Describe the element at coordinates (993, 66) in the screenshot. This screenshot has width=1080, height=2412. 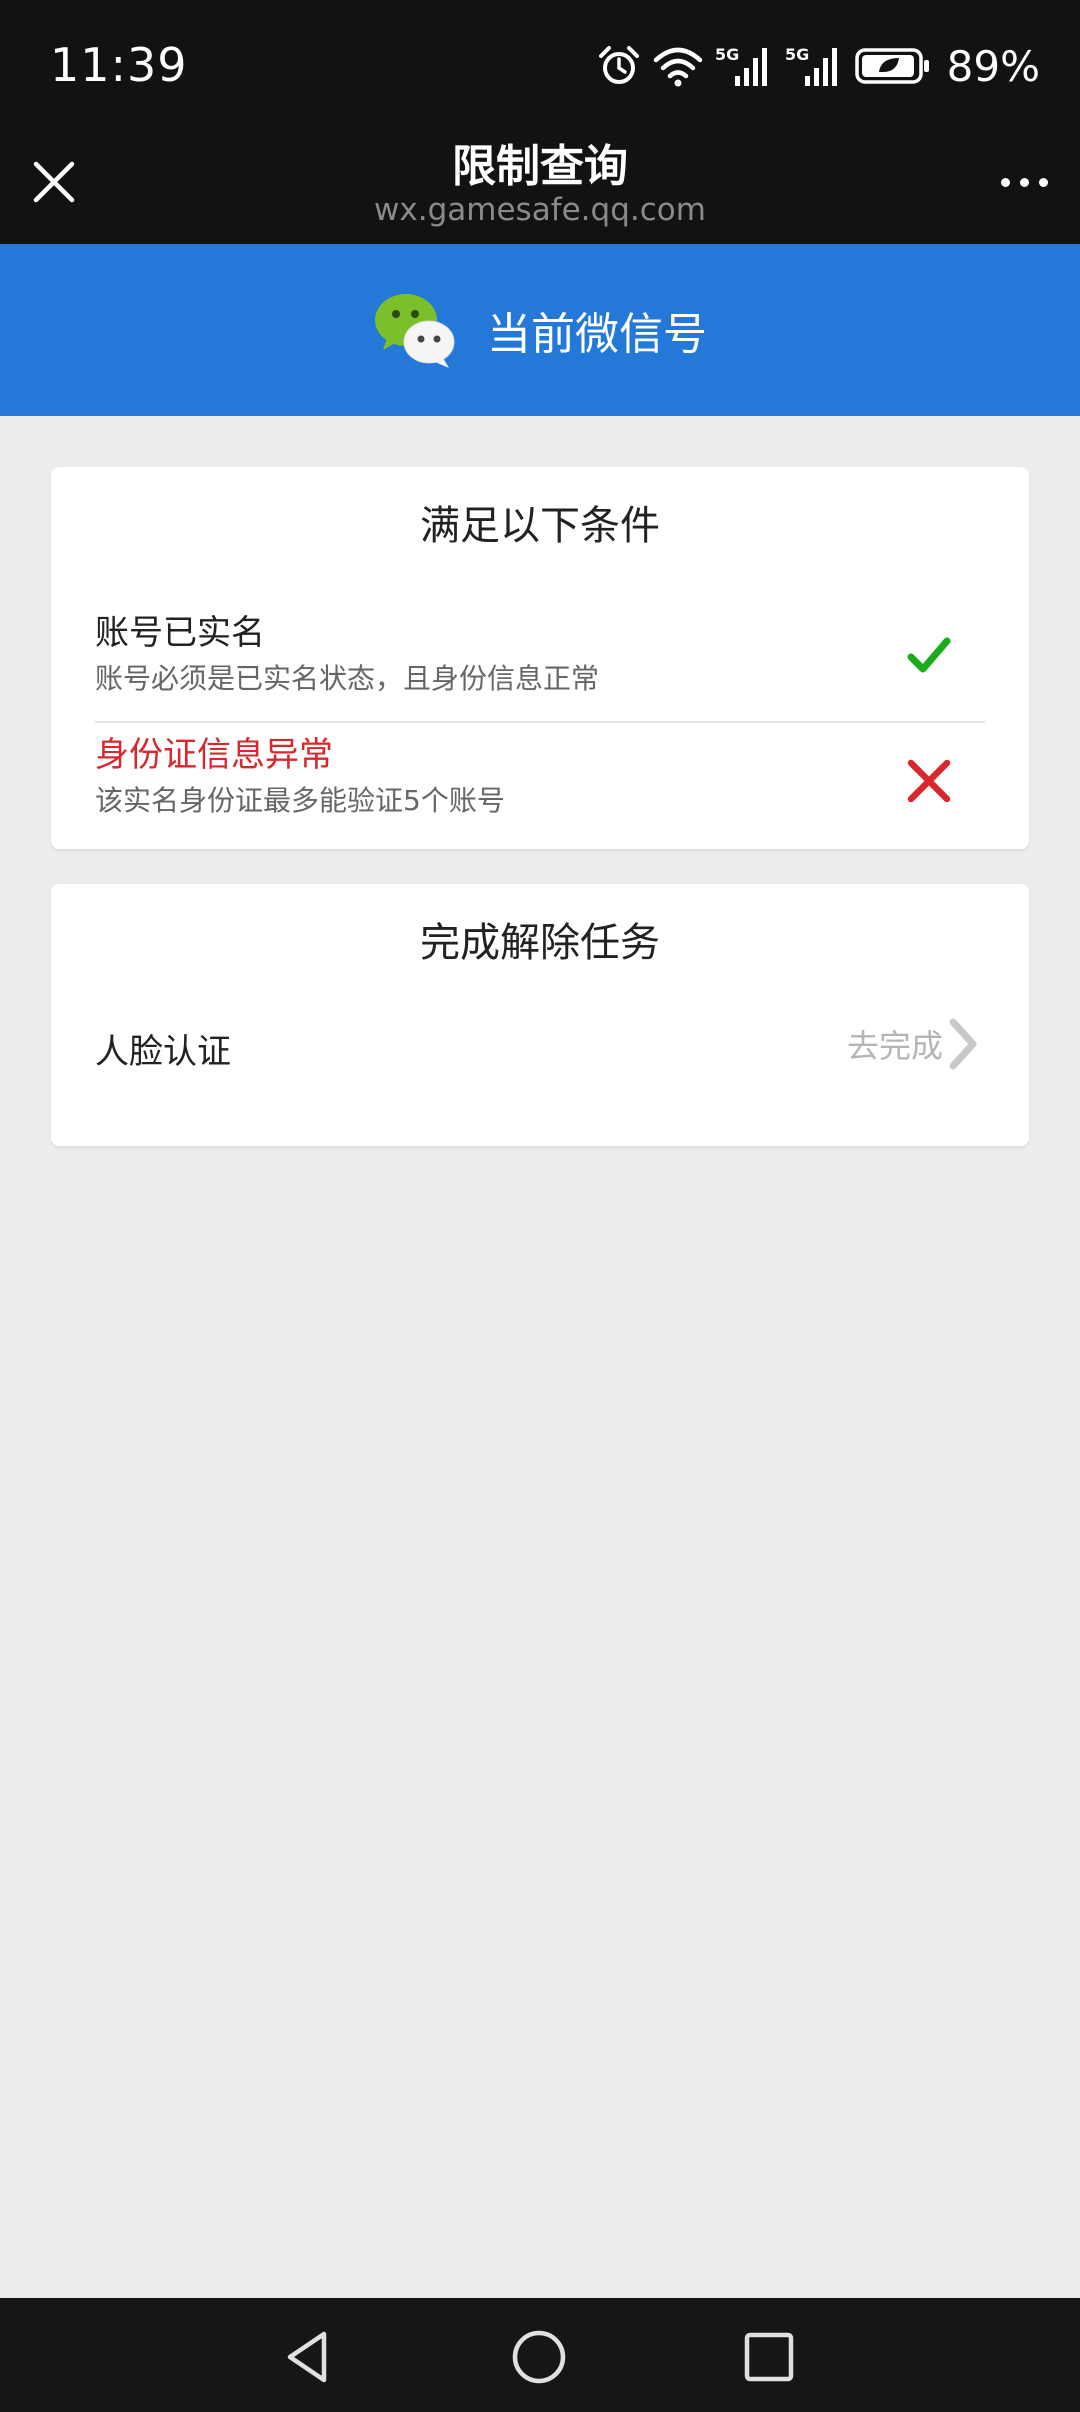
I see `battery-percentage: 89%` at that location.